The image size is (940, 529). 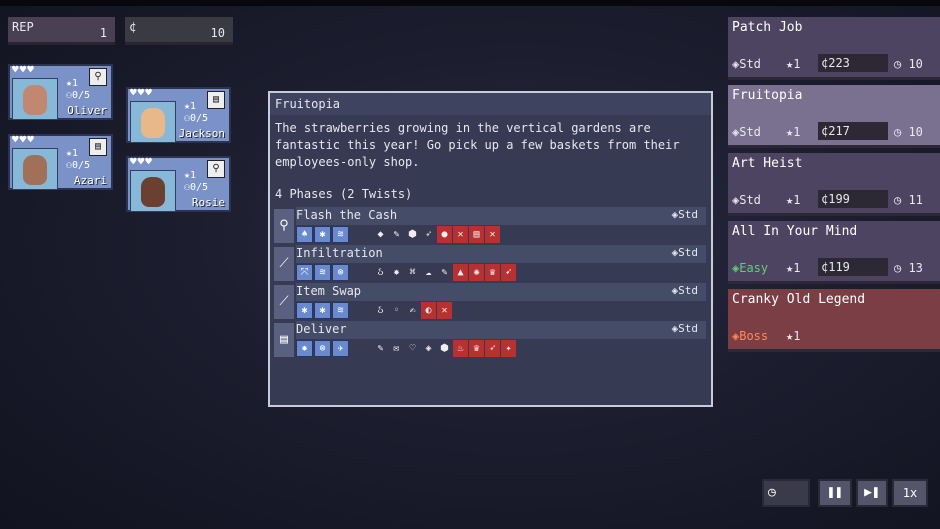 I want to click on skip-icon: ▶❚, so click(x=872, y=492).